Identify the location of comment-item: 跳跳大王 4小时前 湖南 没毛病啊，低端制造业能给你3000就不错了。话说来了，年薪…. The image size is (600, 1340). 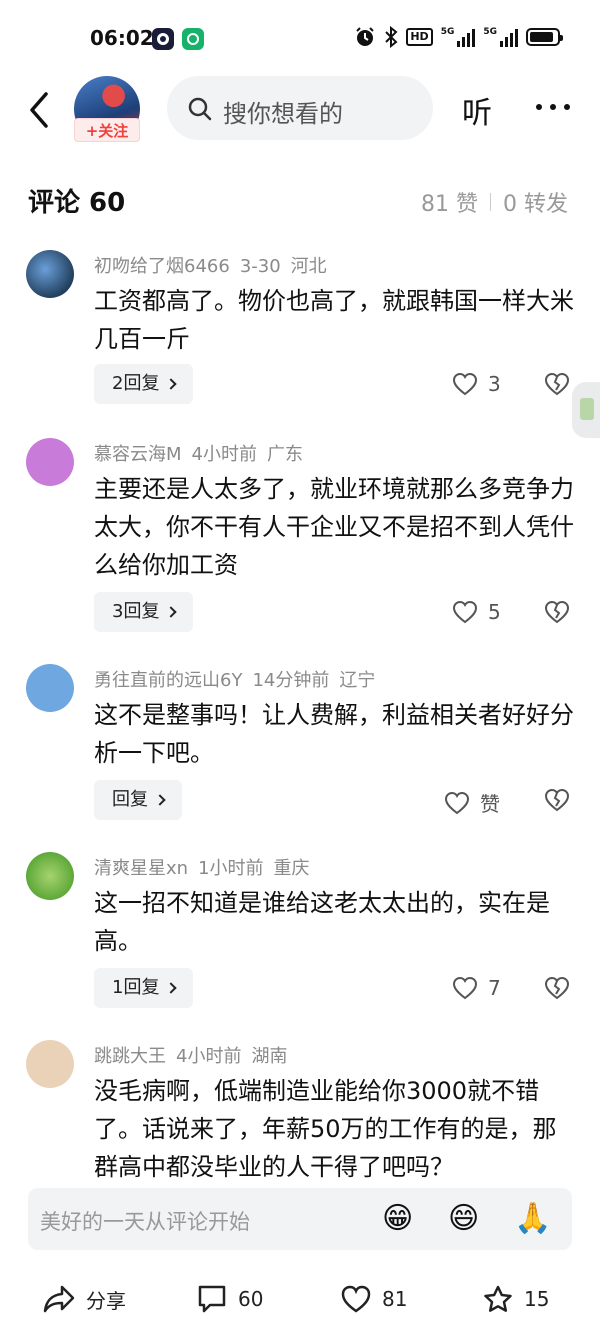
(300, 1110).